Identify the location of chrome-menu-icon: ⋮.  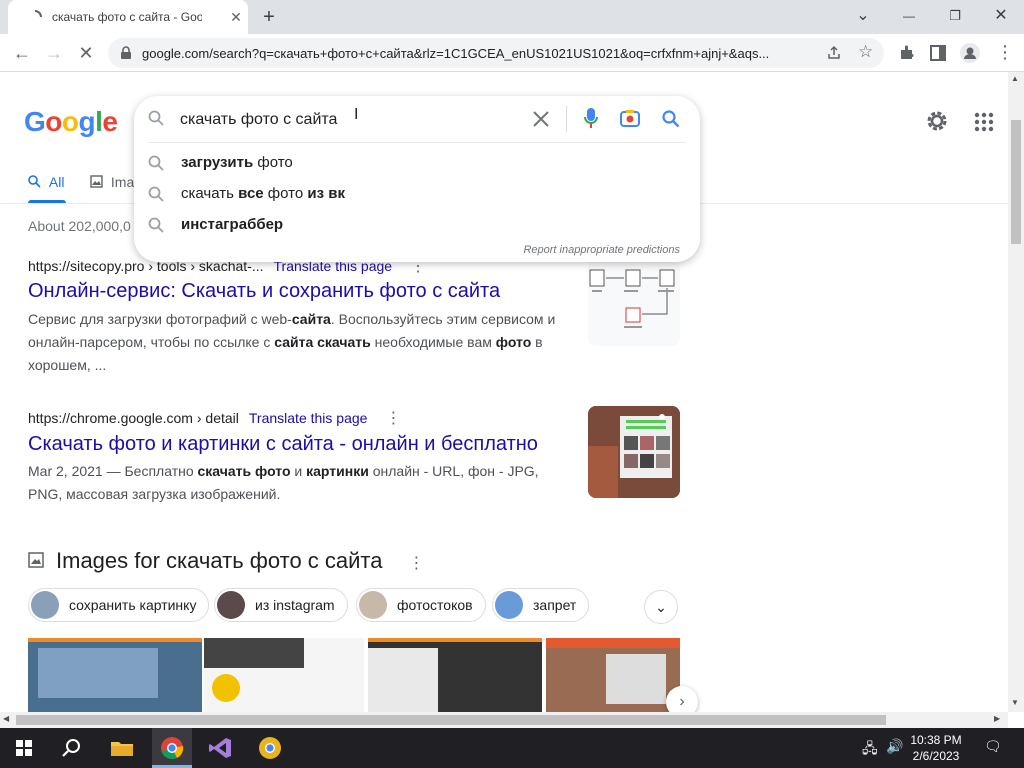
(1005, 52).